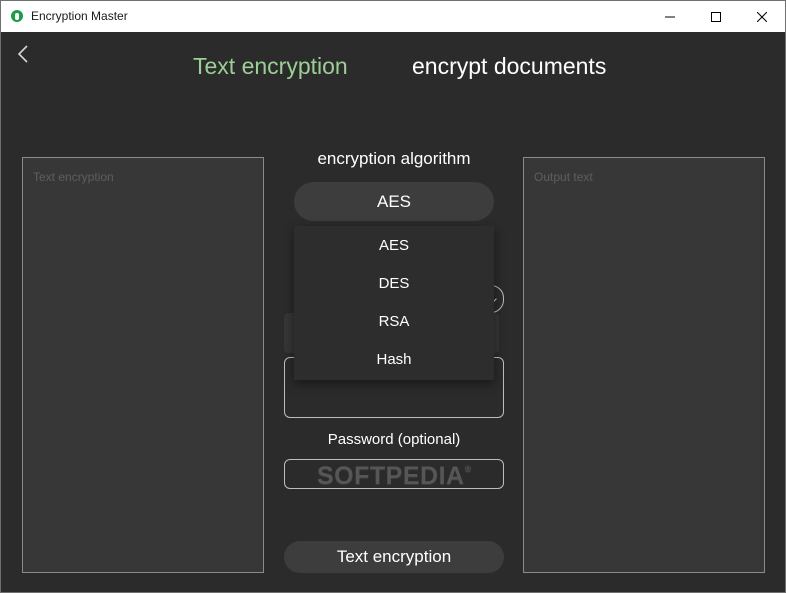  What do you see at coordinates (394, 359) in the screenshot?
I see `algorithm-option-hash: Hash` at bounding box center [394, 359].